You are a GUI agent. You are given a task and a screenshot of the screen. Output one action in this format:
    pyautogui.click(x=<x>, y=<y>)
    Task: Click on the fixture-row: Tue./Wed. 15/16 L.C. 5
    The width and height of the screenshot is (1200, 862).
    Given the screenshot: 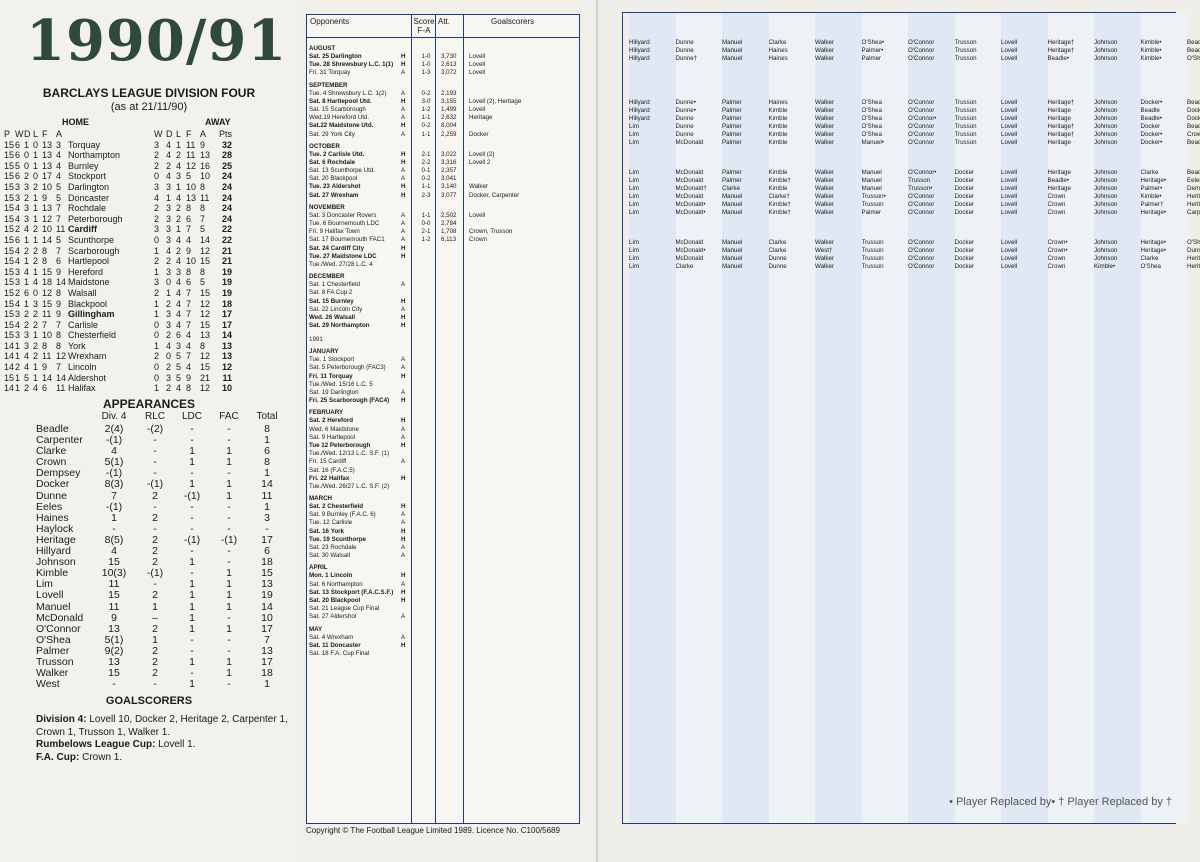 What is the action you would take?
    pyautogui.click(x=444, y=385)
    